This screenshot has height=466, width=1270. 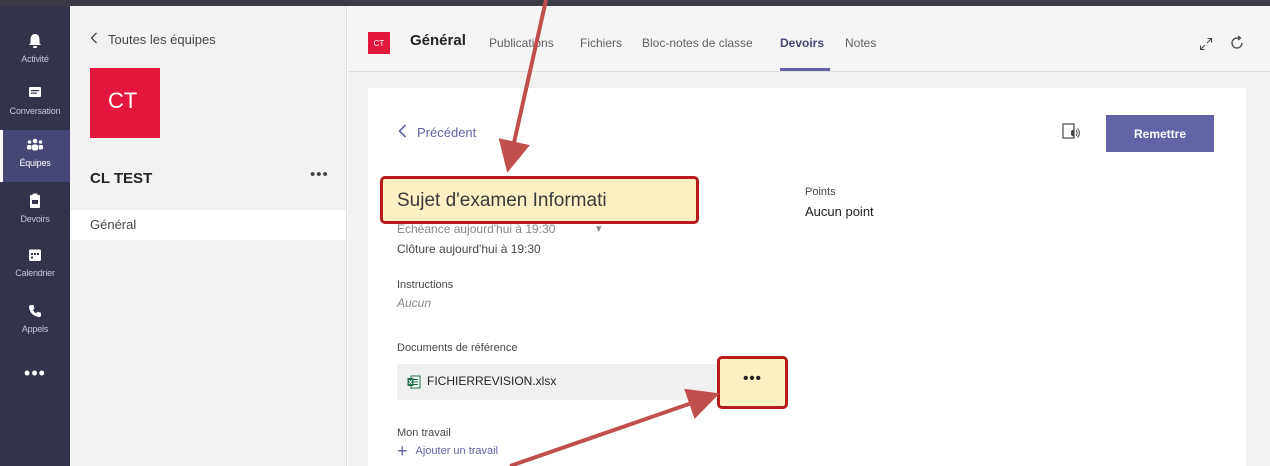 What do you see at coordinates (558, 382) in the screenshot?
I see `reference-file-row: FICHIERREVISION.xlsx` at bounding box center [558, 382].